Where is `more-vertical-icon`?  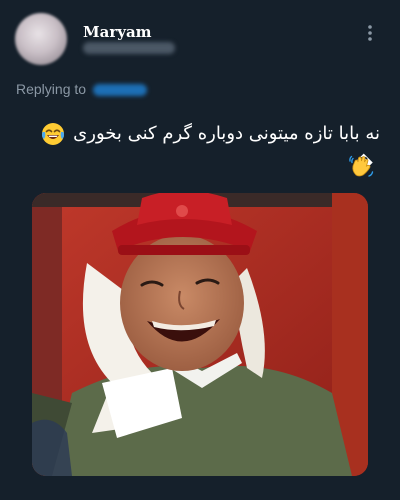 more-vertical-icon is located at coordinates (370, 33).